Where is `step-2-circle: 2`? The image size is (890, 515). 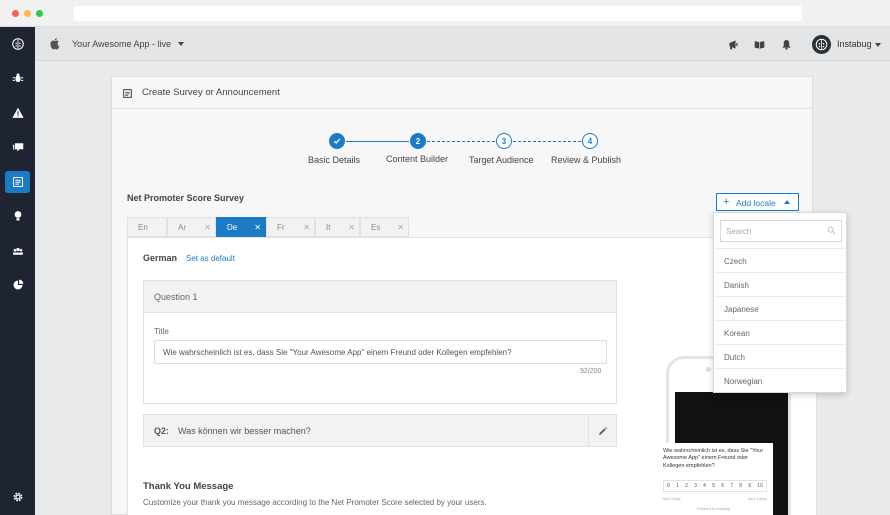
step-2-circle: 2 is located at coordinates (418, 141).